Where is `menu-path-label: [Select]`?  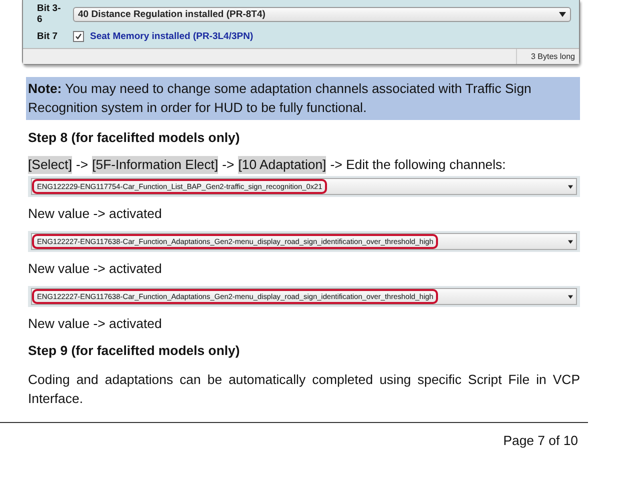 menu-path-label: [Select] is located at coordinates (50, 165).